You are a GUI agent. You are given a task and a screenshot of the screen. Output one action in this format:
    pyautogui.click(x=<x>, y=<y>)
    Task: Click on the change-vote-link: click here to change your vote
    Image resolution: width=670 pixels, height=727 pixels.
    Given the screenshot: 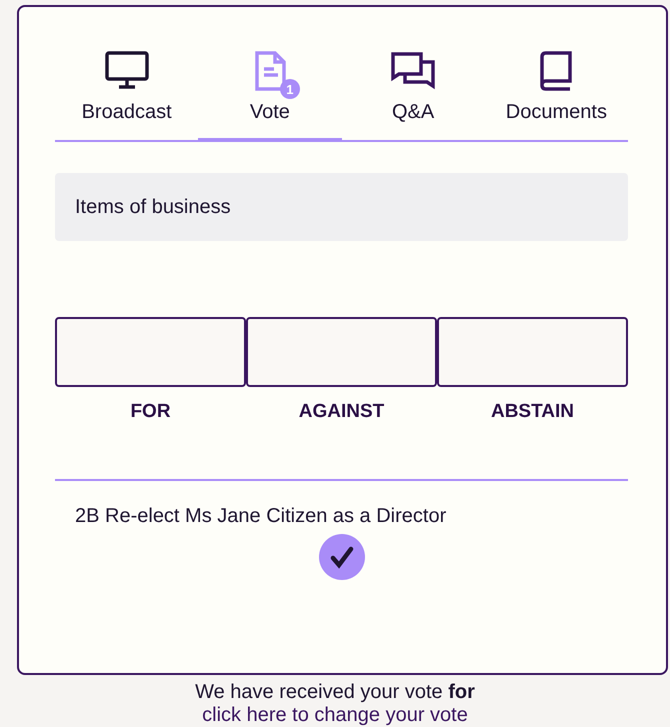 What is the action you would take?
    pyautogui.click(x=335, y=715)
    